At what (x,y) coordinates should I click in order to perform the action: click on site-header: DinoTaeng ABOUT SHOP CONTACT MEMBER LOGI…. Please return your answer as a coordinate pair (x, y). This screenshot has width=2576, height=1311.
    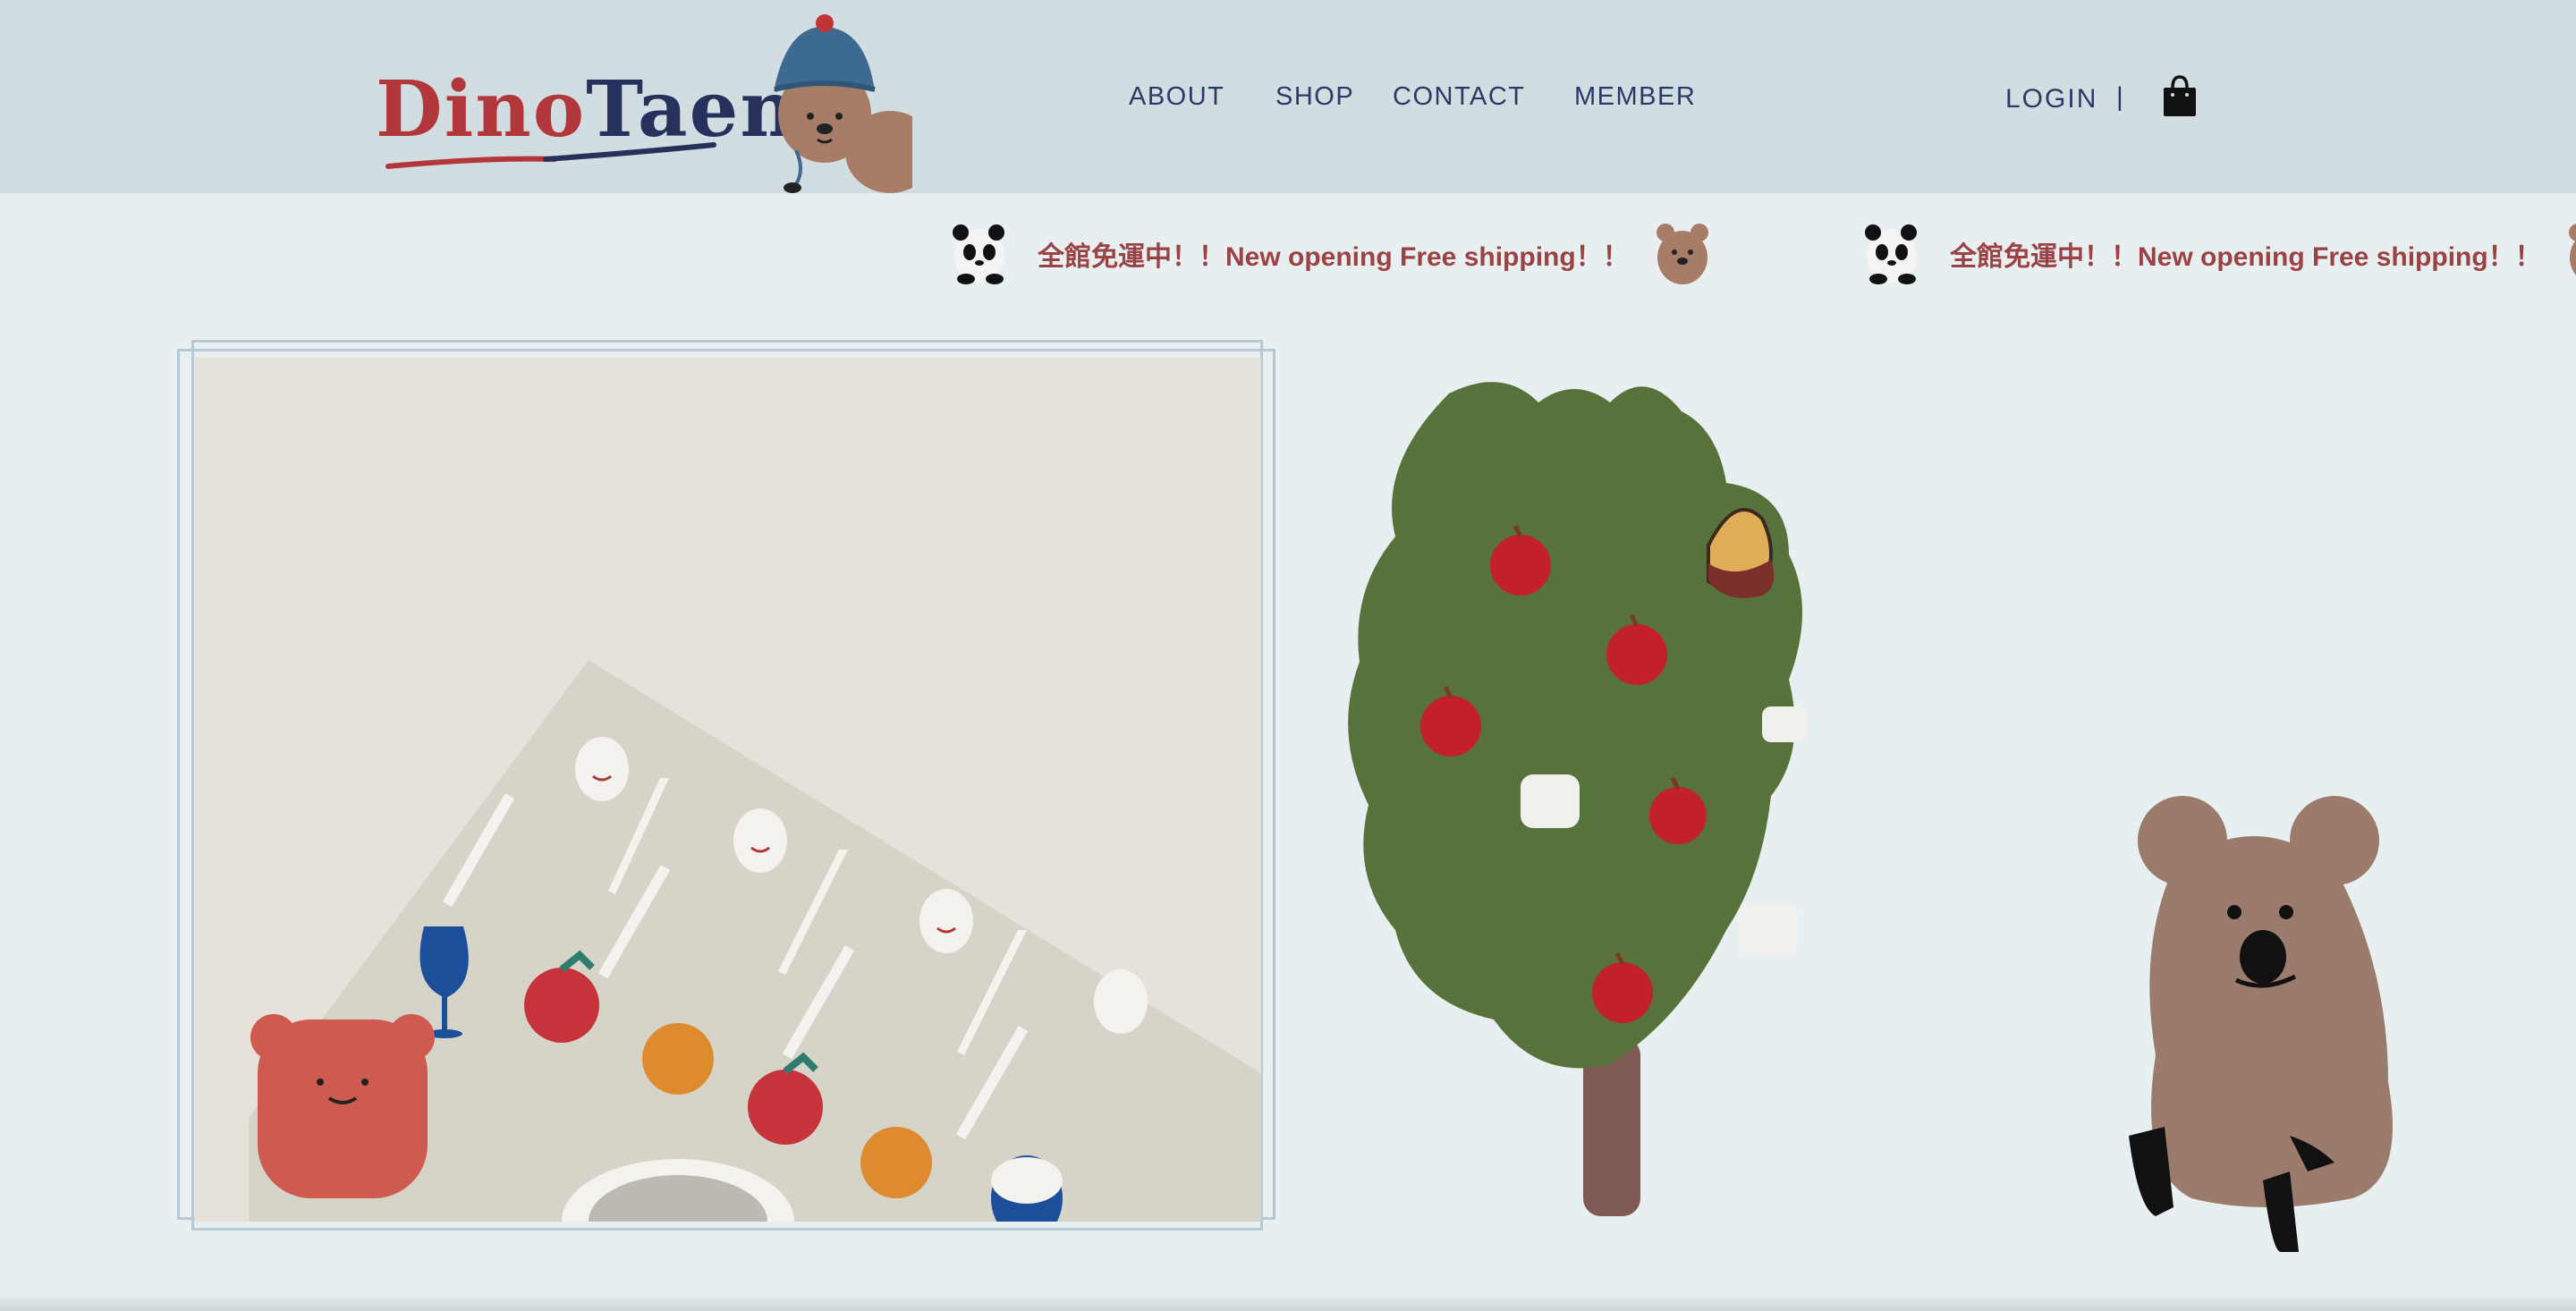
    Looking at the image, I should click on (1288, 96).